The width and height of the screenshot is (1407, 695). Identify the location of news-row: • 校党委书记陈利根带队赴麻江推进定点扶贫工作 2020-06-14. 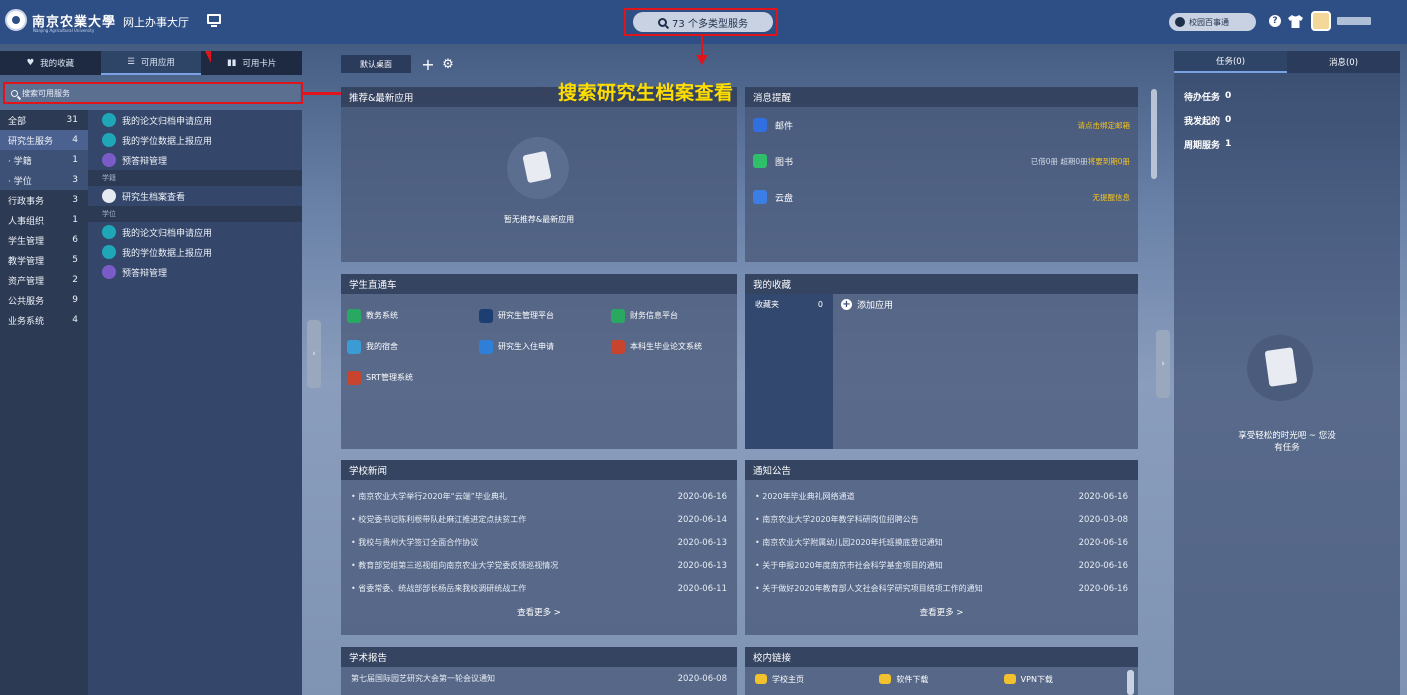
(539, 519).